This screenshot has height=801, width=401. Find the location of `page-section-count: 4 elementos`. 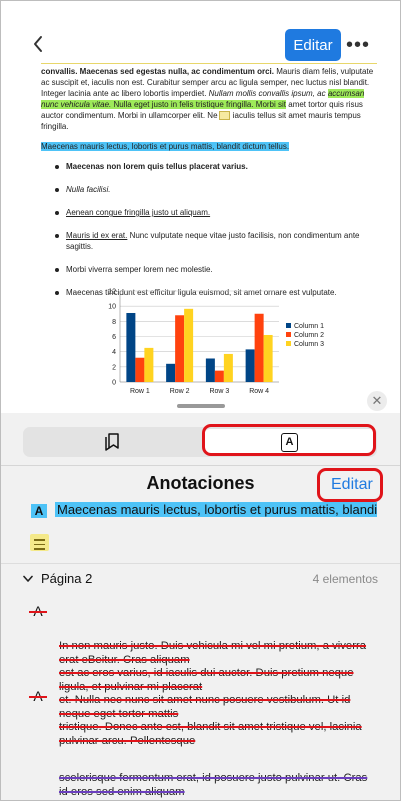

page-section-count: 4 elementos is located at coordinates (345, 579).